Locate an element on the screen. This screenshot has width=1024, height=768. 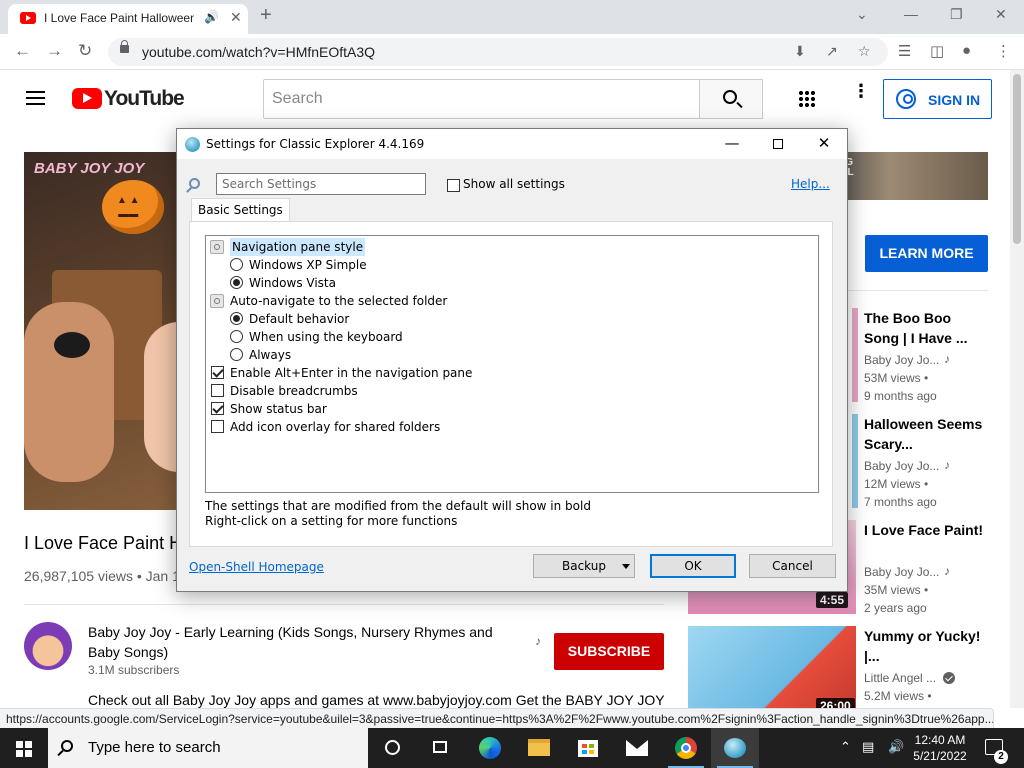
back-arrow-icon: ← is located at coordinates (22, 51).